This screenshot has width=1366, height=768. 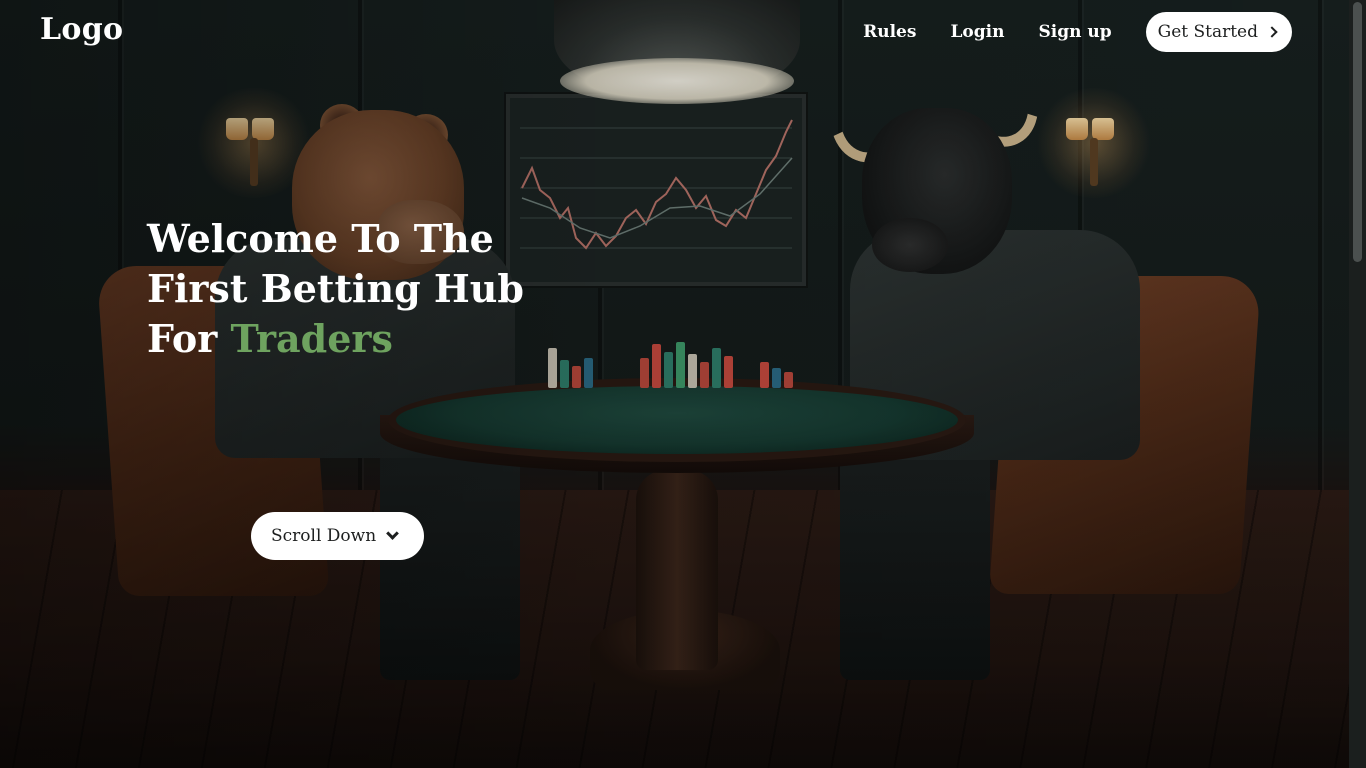 What do you see at coordinates (1357, 132) in the screenshot?
I see `scrollbar-thumb` at bounding box center [1357, 132].